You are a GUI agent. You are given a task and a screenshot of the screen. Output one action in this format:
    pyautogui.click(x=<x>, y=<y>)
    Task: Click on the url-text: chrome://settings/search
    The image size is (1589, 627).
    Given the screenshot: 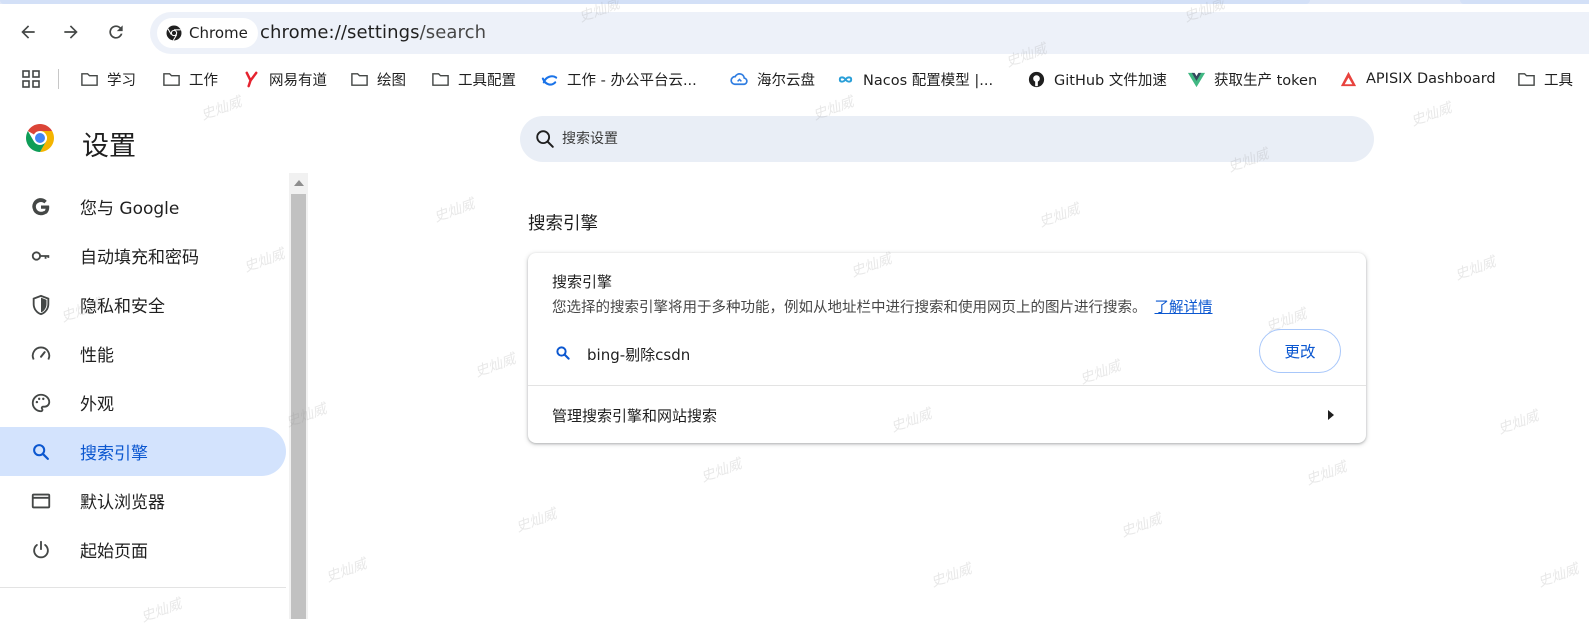 What is the action you would take?
    pyautogui.click(x=373, y=32)
    